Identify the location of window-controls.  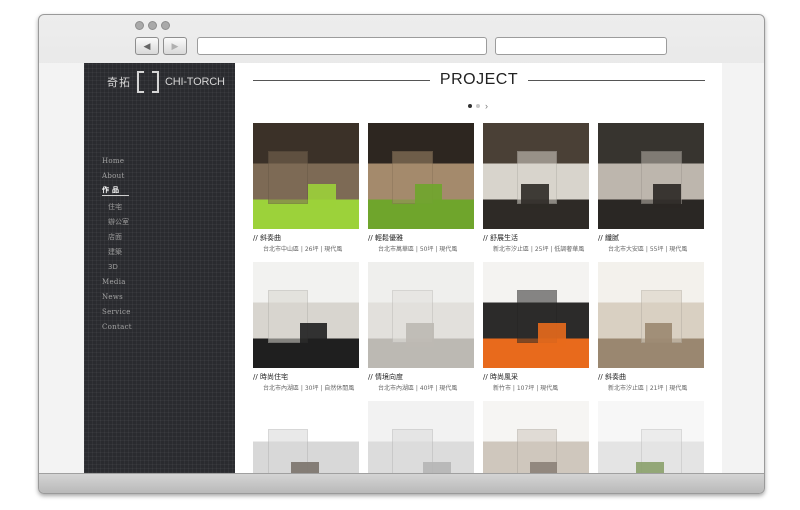
(152, 25).